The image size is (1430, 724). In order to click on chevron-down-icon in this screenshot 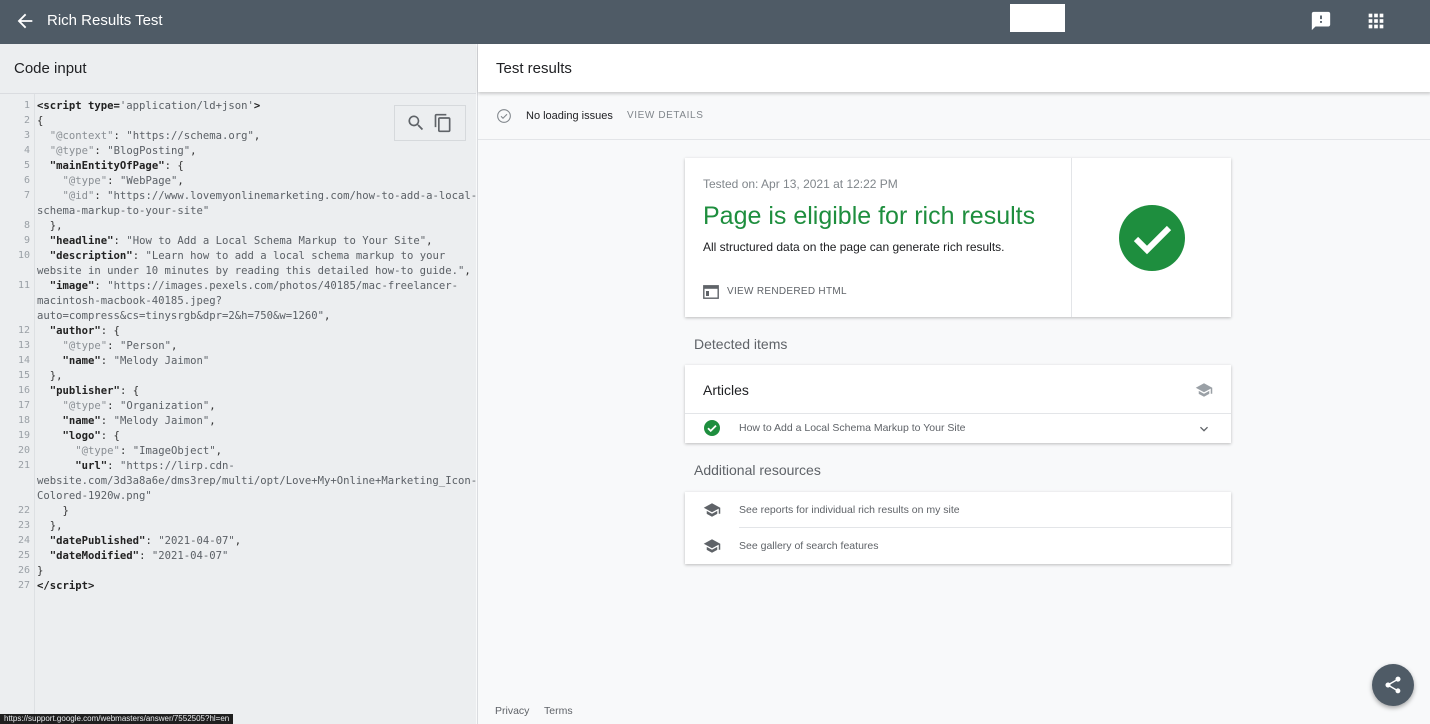, I will do `click(1204, 429)`.